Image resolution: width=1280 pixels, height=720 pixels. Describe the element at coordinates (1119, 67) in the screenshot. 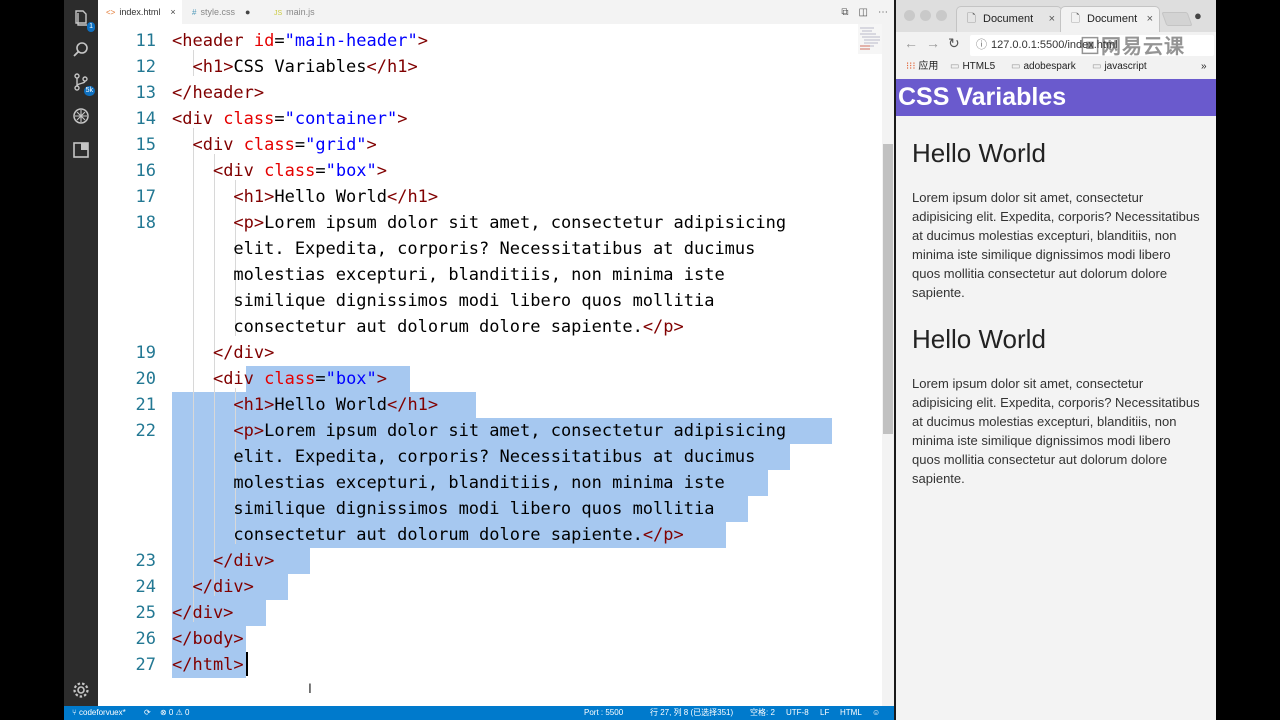

I see `bookmark-javascript: ▭ javascript` at that location.